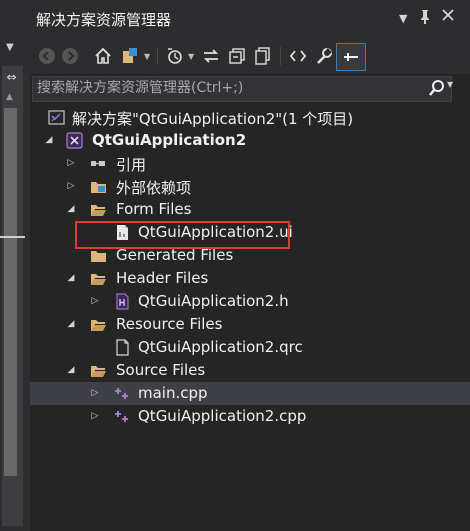  Describe the element at coordinates (169, 324) in the screenshot. I see `resource-files-label: Resource Files` at that location.